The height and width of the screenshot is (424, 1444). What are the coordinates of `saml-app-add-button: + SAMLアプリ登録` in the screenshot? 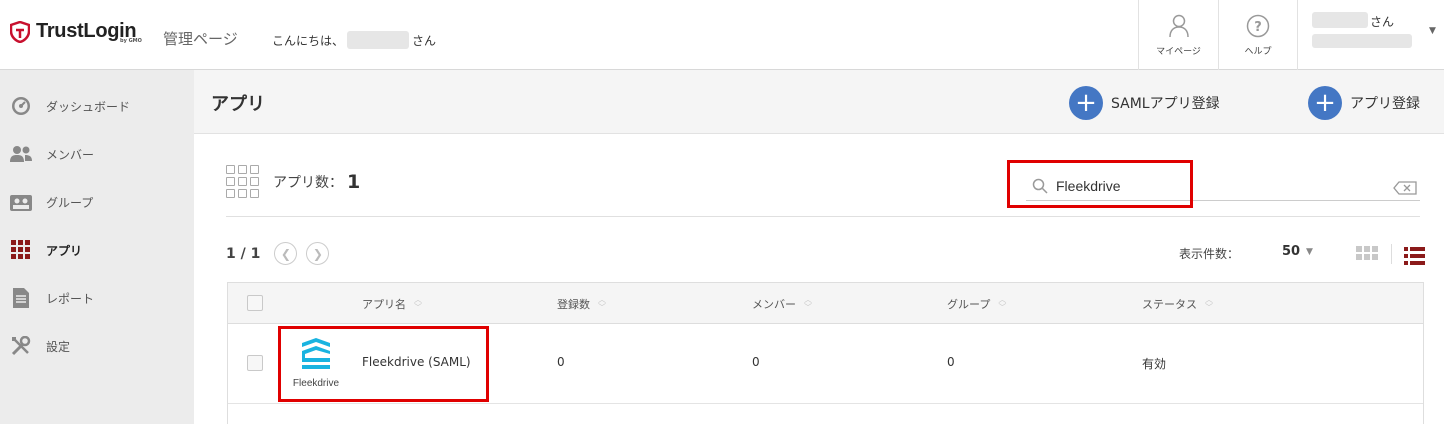 It's located at (1144, 103).